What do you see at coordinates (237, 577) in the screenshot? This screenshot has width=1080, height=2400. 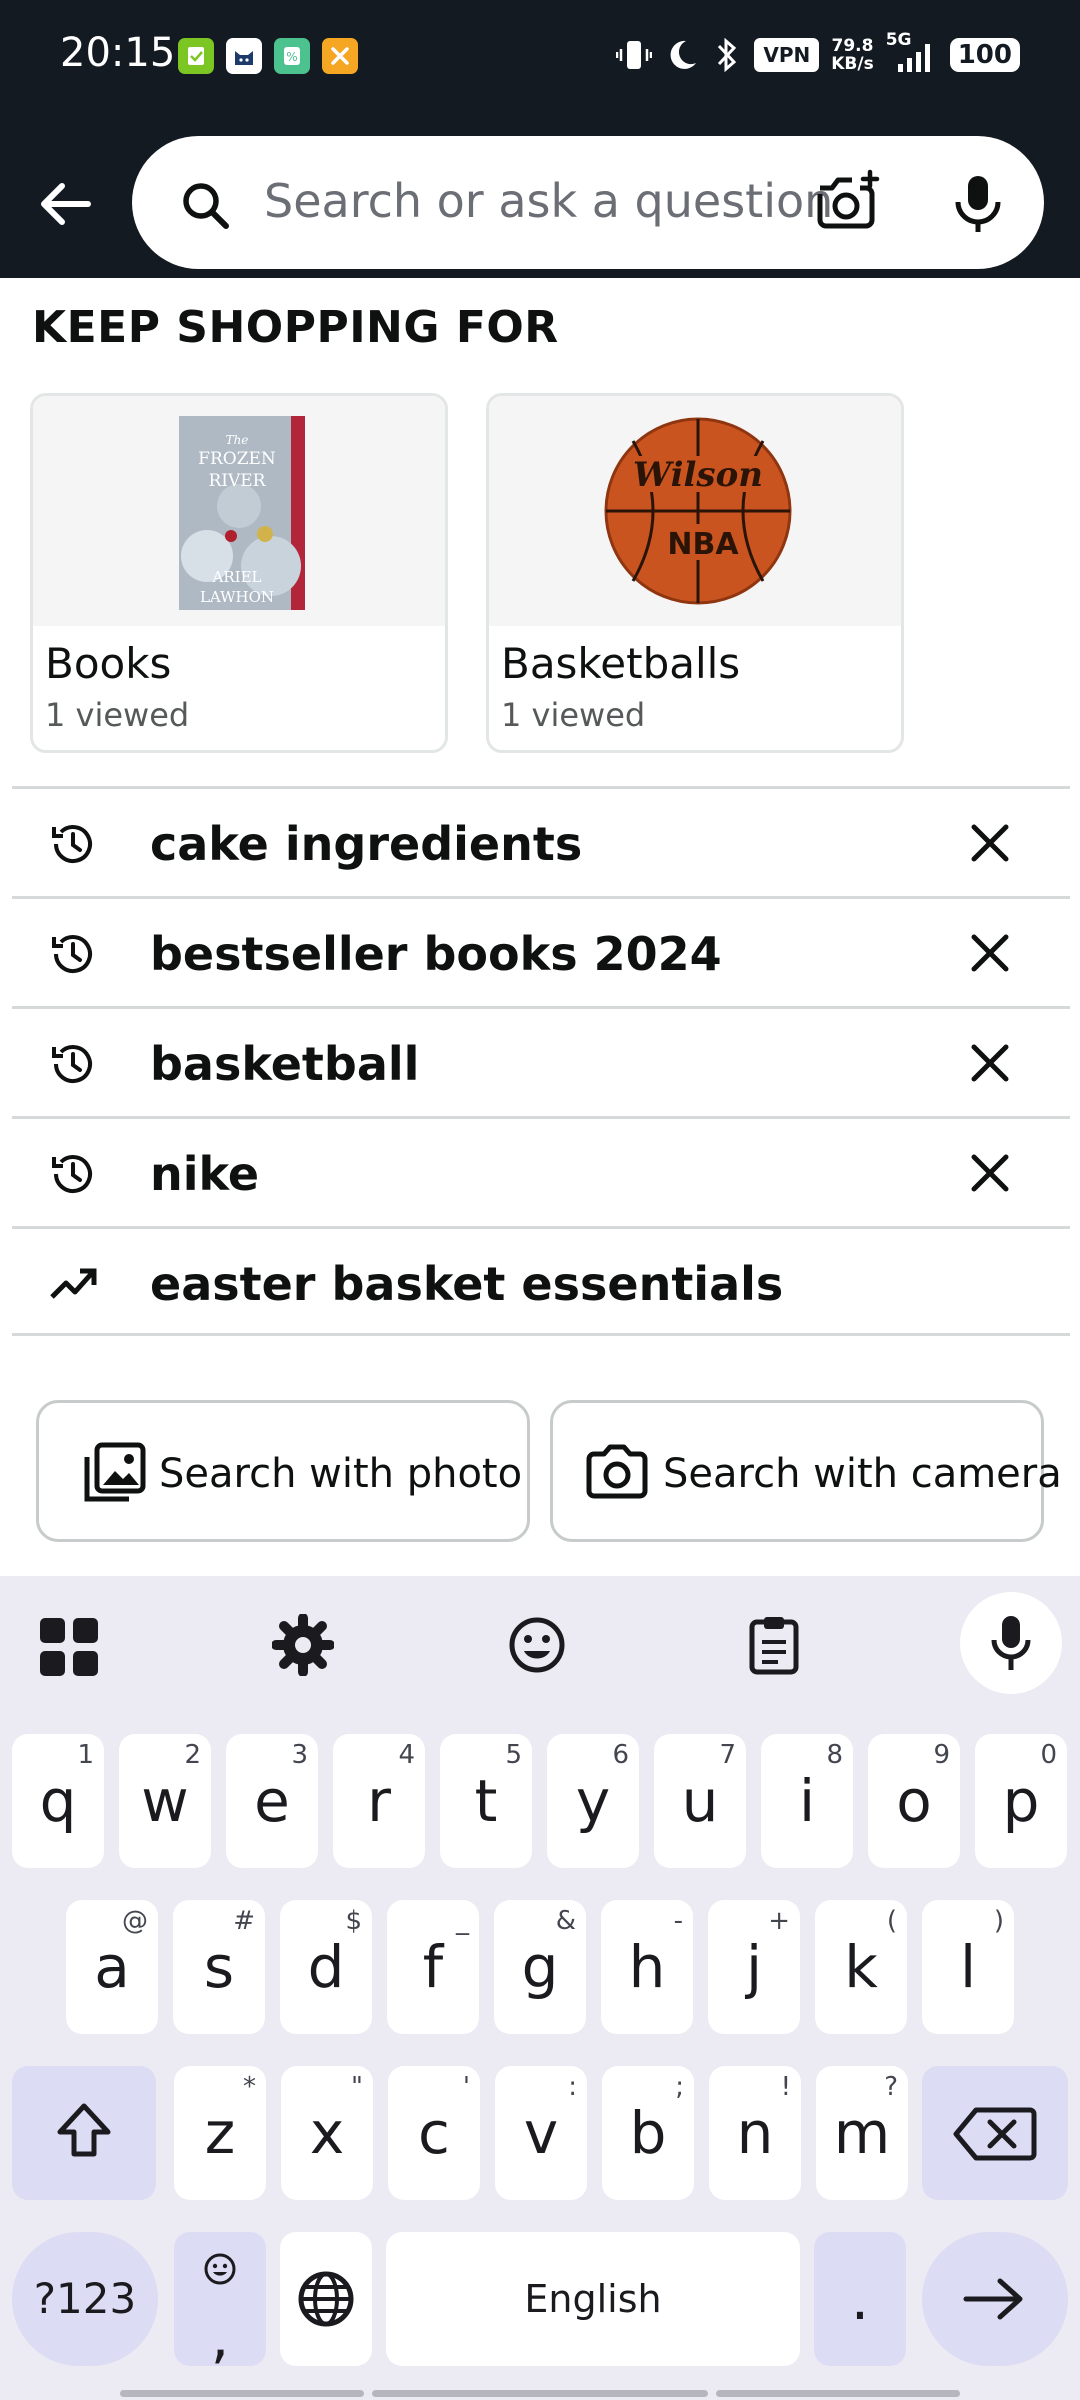 I see `book-author-line-1: ARIEL` at bounding box center [237, 577].